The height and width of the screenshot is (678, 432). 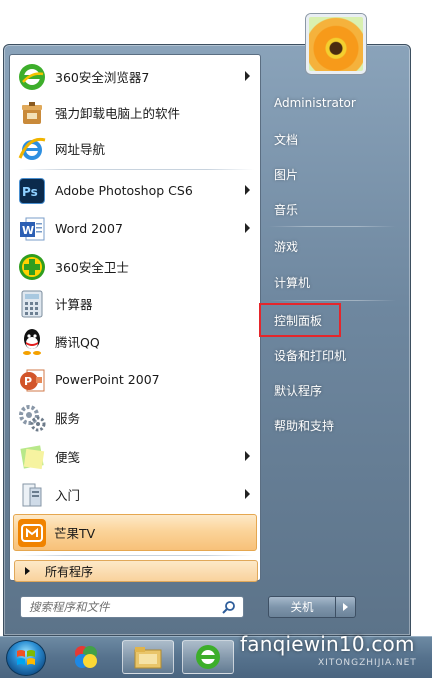 I want to click on help-support-link: 帮助和支持, so click(x=304, y=425).